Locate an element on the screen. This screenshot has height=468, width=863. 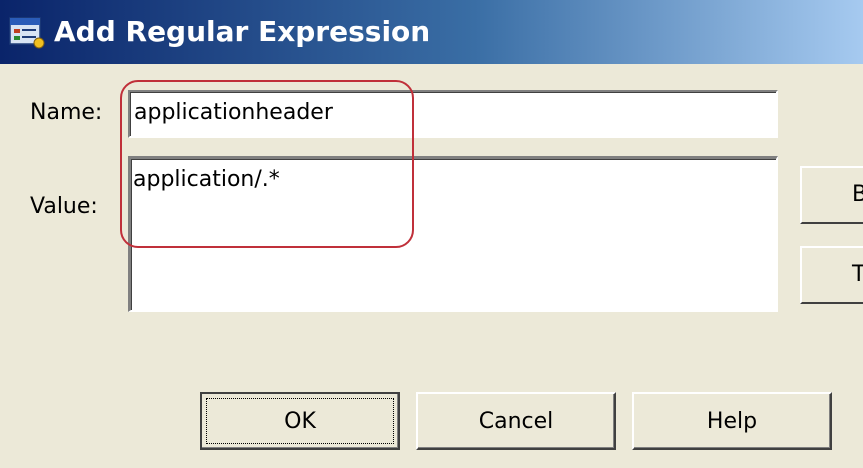
test-button: T is located at coordinates (831, 275).